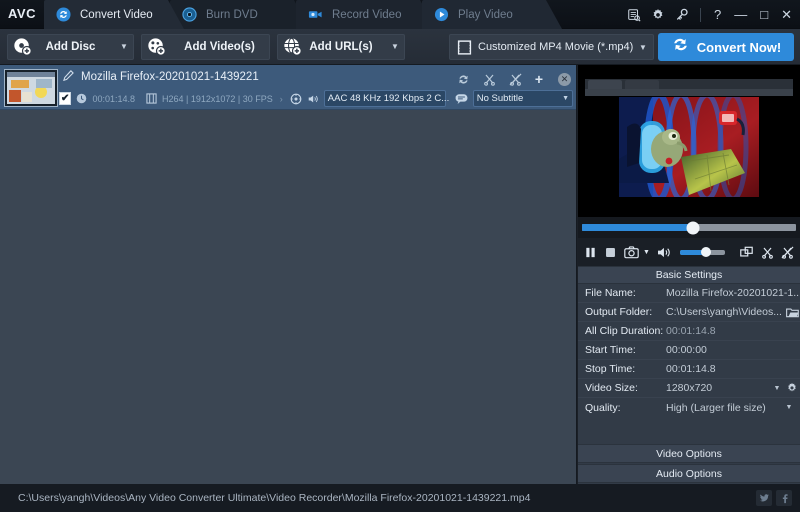 This screenshot has width=800, height=512. I want to click on tab-label: Convert Video, so click(116, 14).